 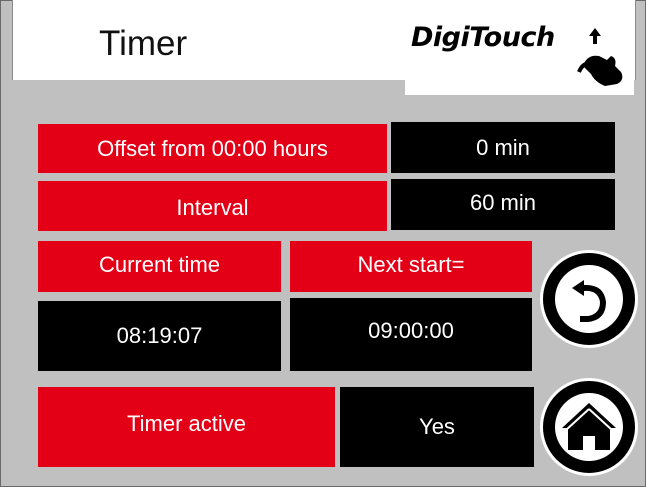 What do you see at coordinates (143, 43) in the screenshot?
I see `page-title: Timer` at bounding box center [143, 43].